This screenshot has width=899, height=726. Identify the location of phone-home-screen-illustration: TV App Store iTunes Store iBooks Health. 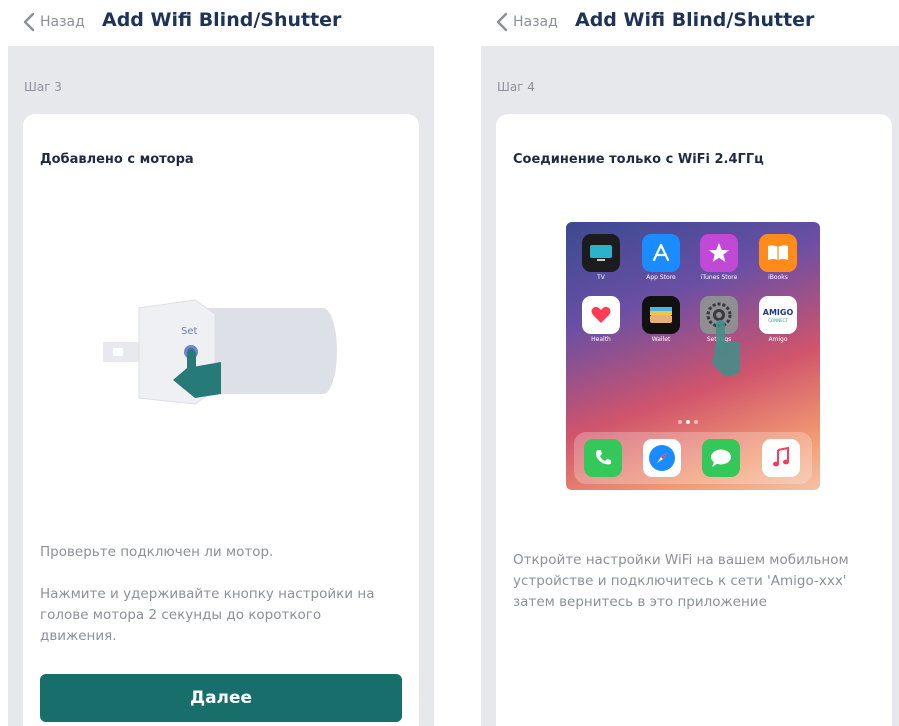
(693, 356).